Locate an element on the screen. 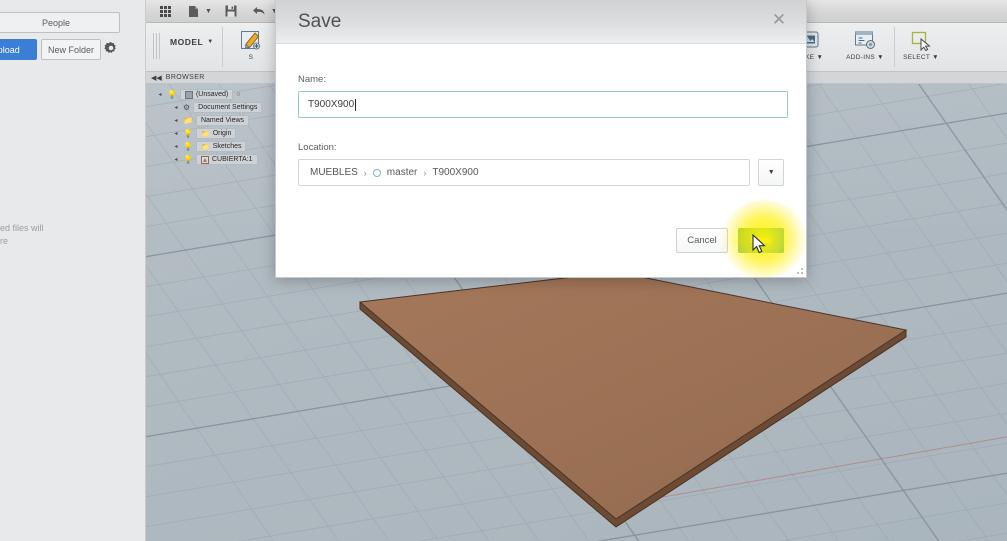 The width and height of the screenshot is (1007, 541). addins-script-icon is located at coordinates (865, 40).